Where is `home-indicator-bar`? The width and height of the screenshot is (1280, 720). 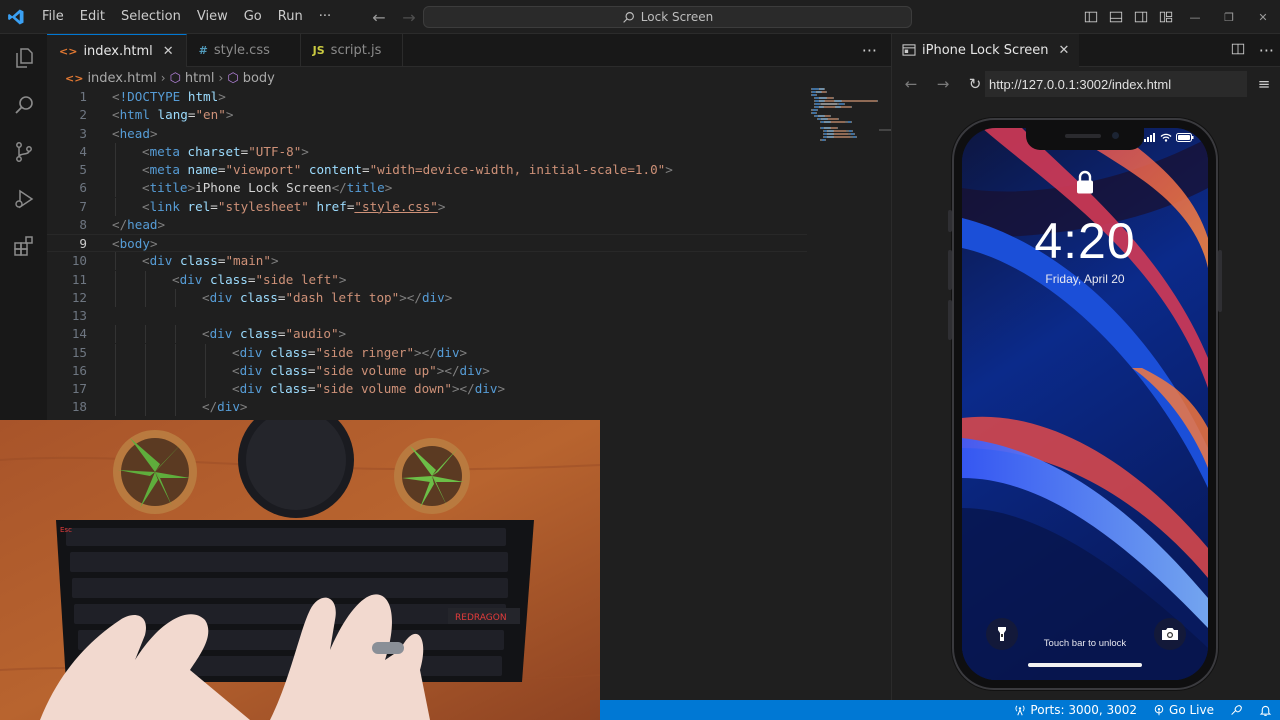
home-indicator-bar is located at coordinates (1085, 665).